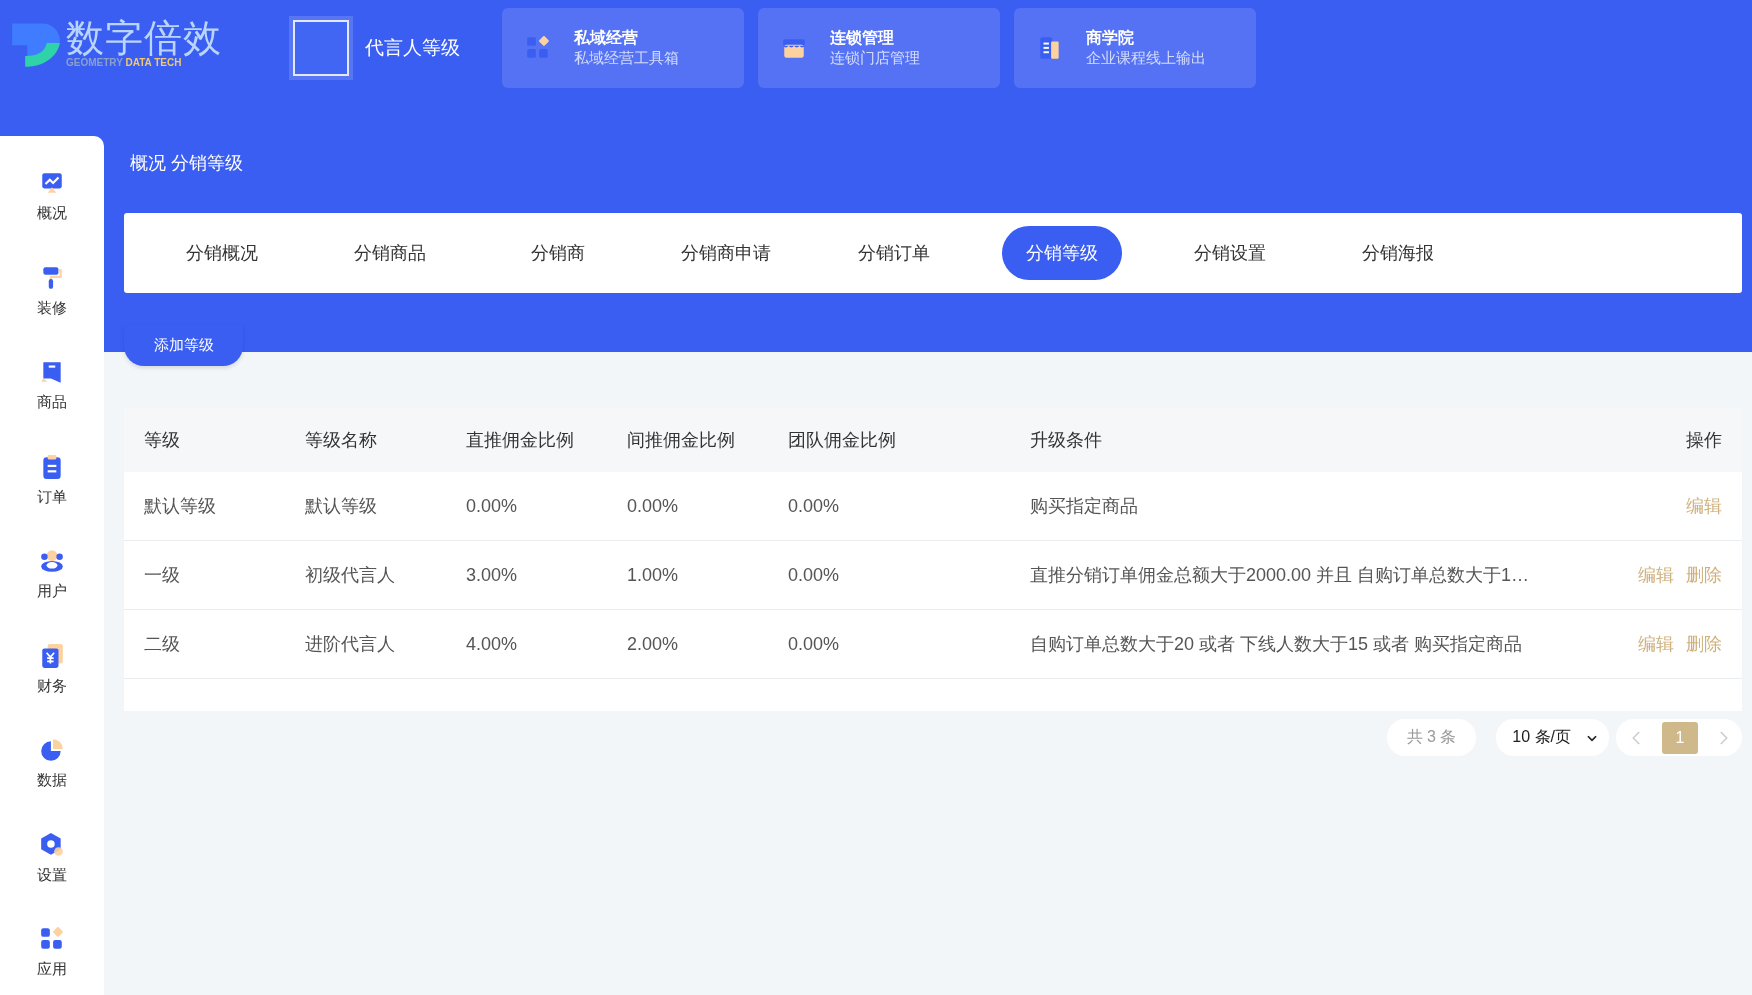 The image size is (1752, 995). I want to click on table-cell-text: 一级, so click(162, 575).